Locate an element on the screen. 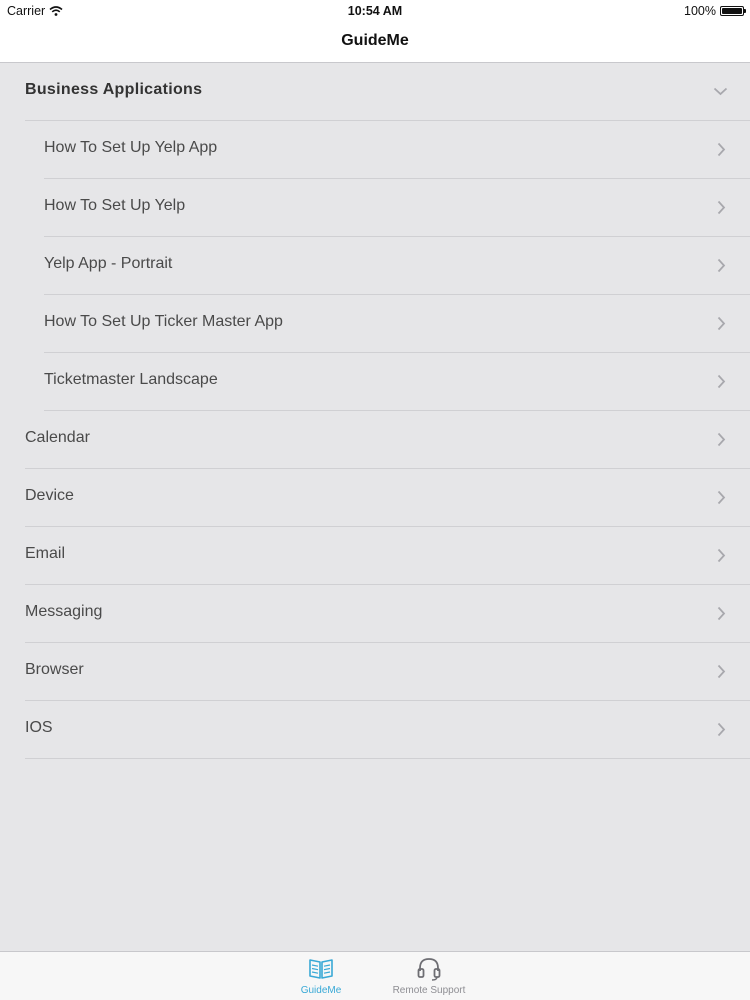  list-item-sub: How To Set Up Yelp App is located at coordinates (397, 150).